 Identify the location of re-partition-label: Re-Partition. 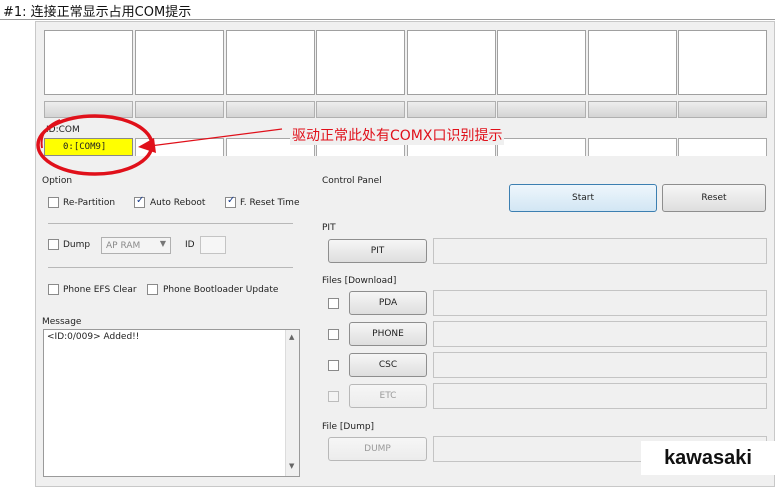
(89, 203).